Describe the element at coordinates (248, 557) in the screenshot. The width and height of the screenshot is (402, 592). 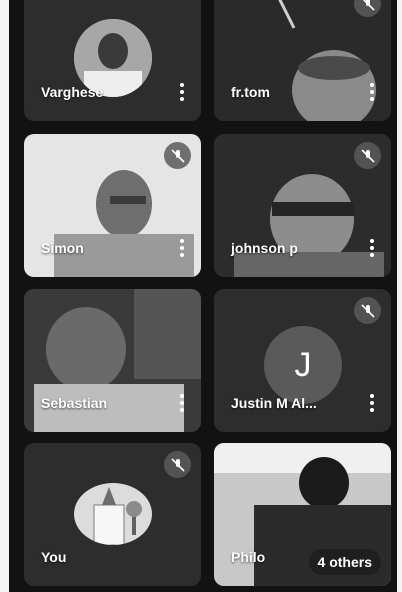
I see `participant-name: Philo` at that location.